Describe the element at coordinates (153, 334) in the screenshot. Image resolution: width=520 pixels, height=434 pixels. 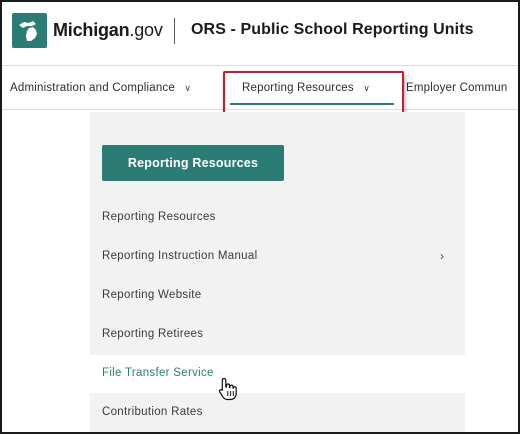
I see `menu-item-label: Reporting Retirees` at that location.